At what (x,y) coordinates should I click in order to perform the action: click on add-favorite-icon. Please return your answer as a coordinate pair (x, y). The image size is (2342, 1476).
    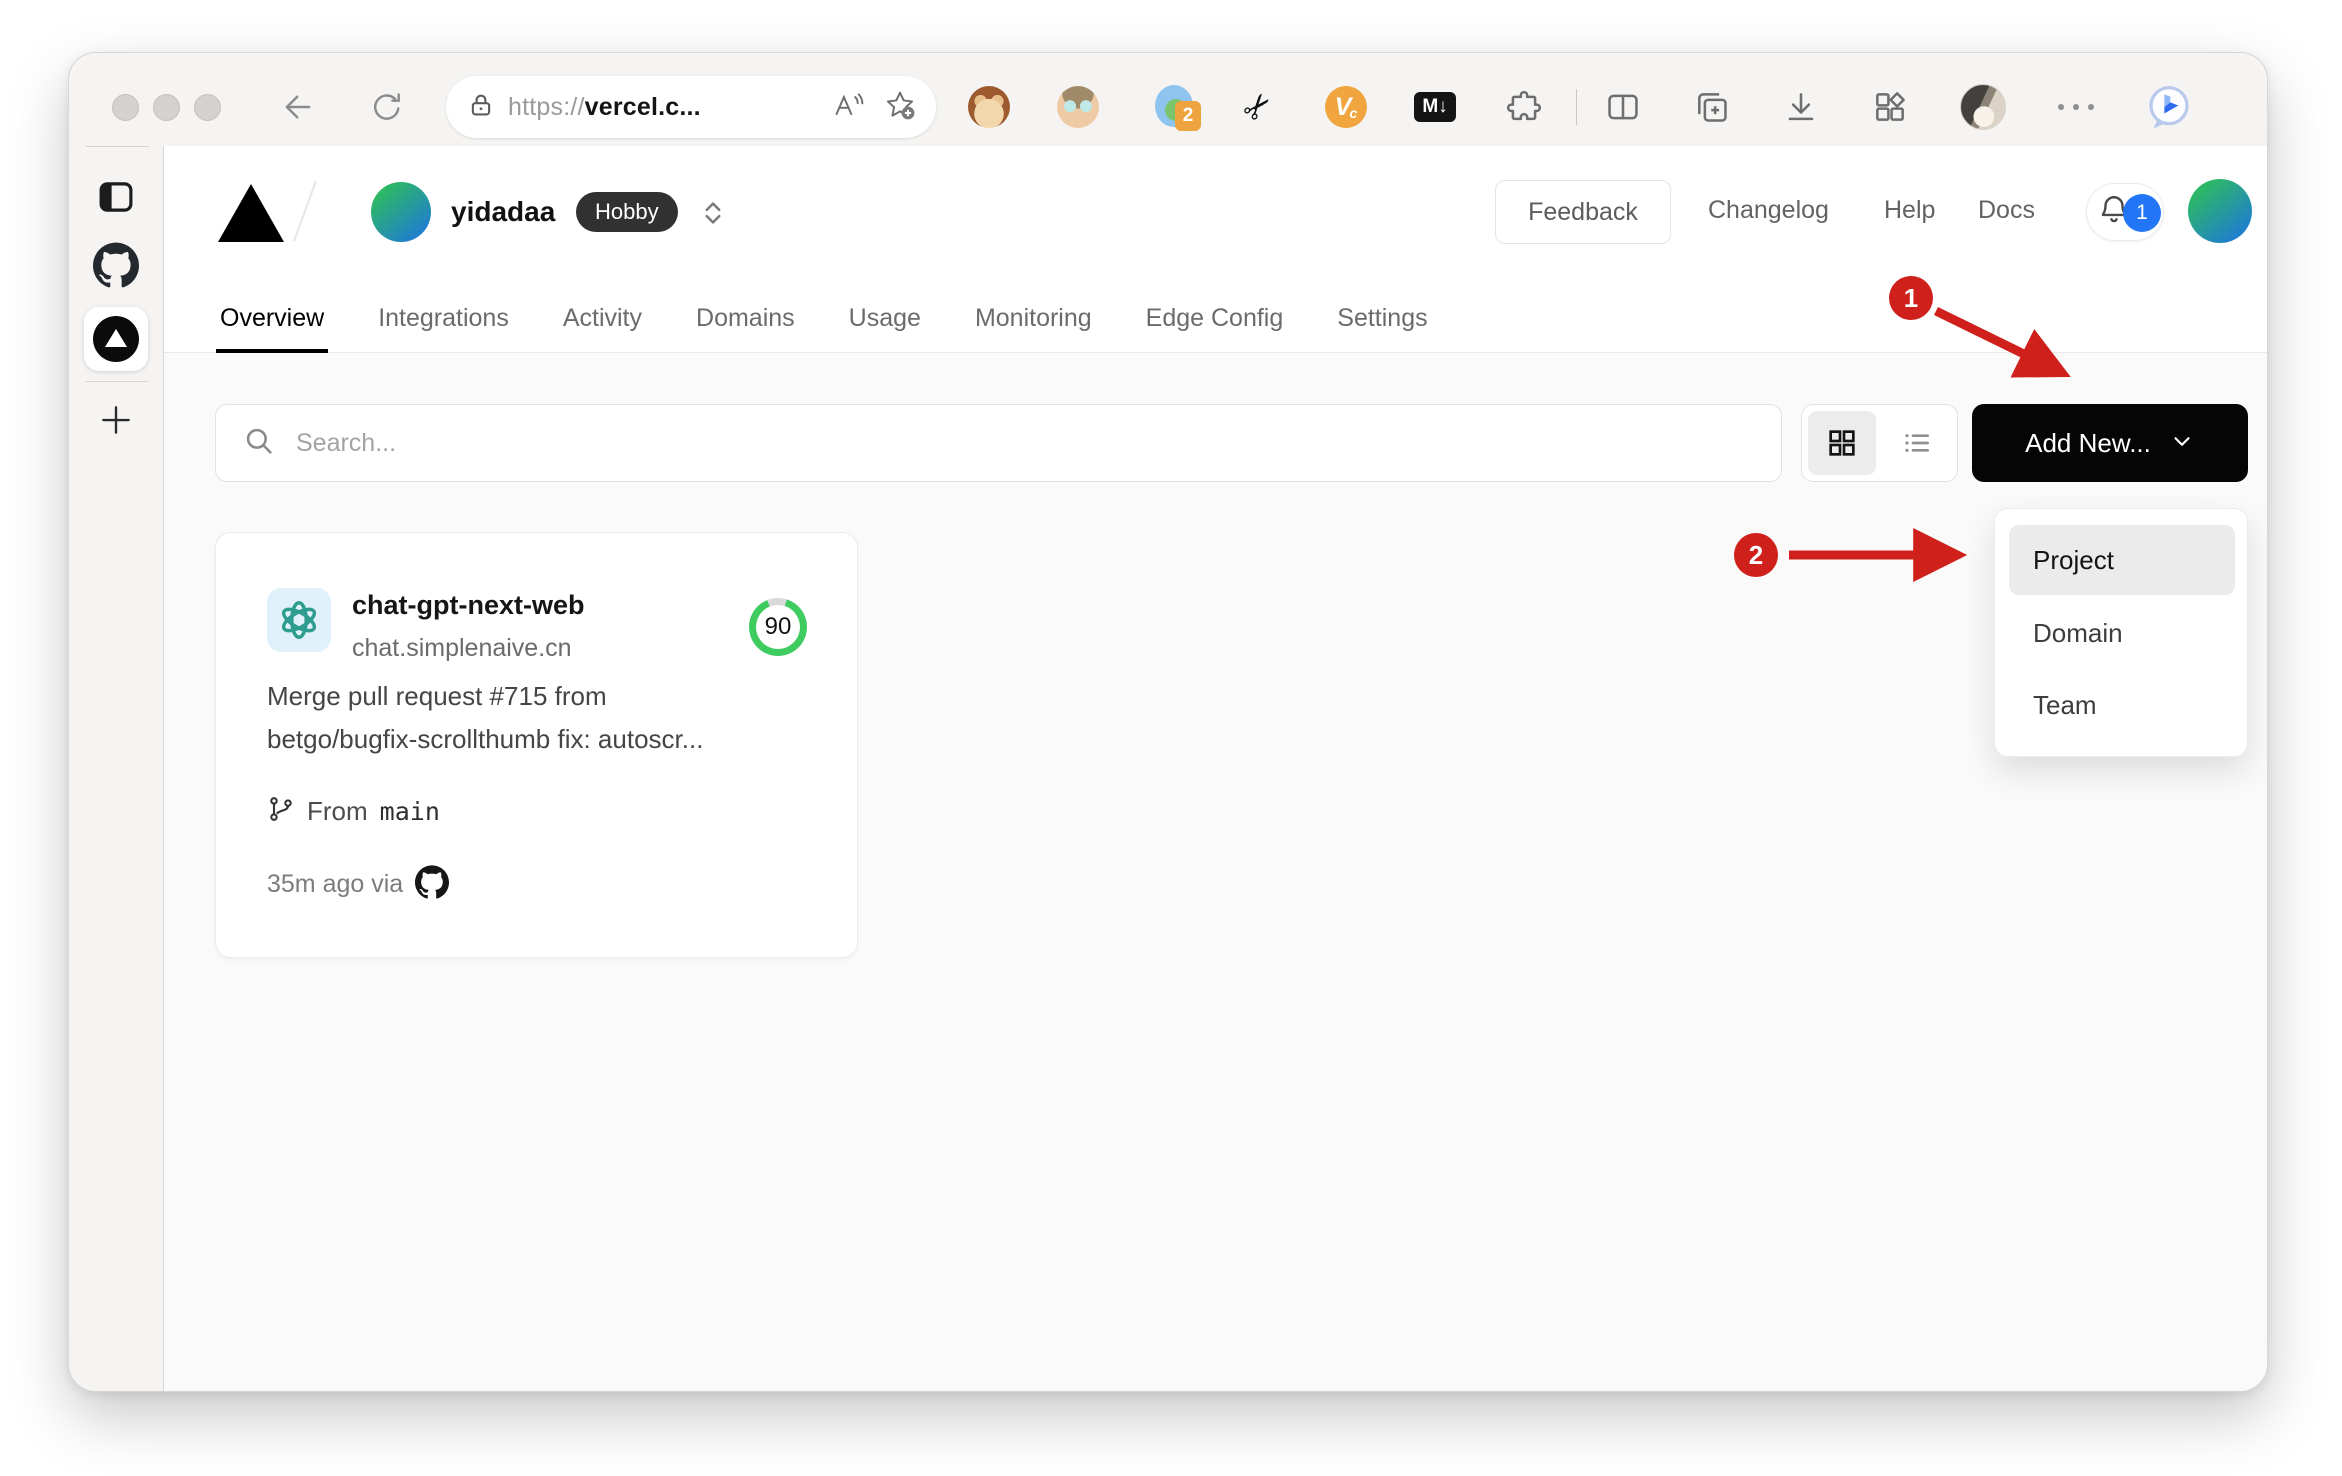
    Looking at the image, I should click on (900, 107).